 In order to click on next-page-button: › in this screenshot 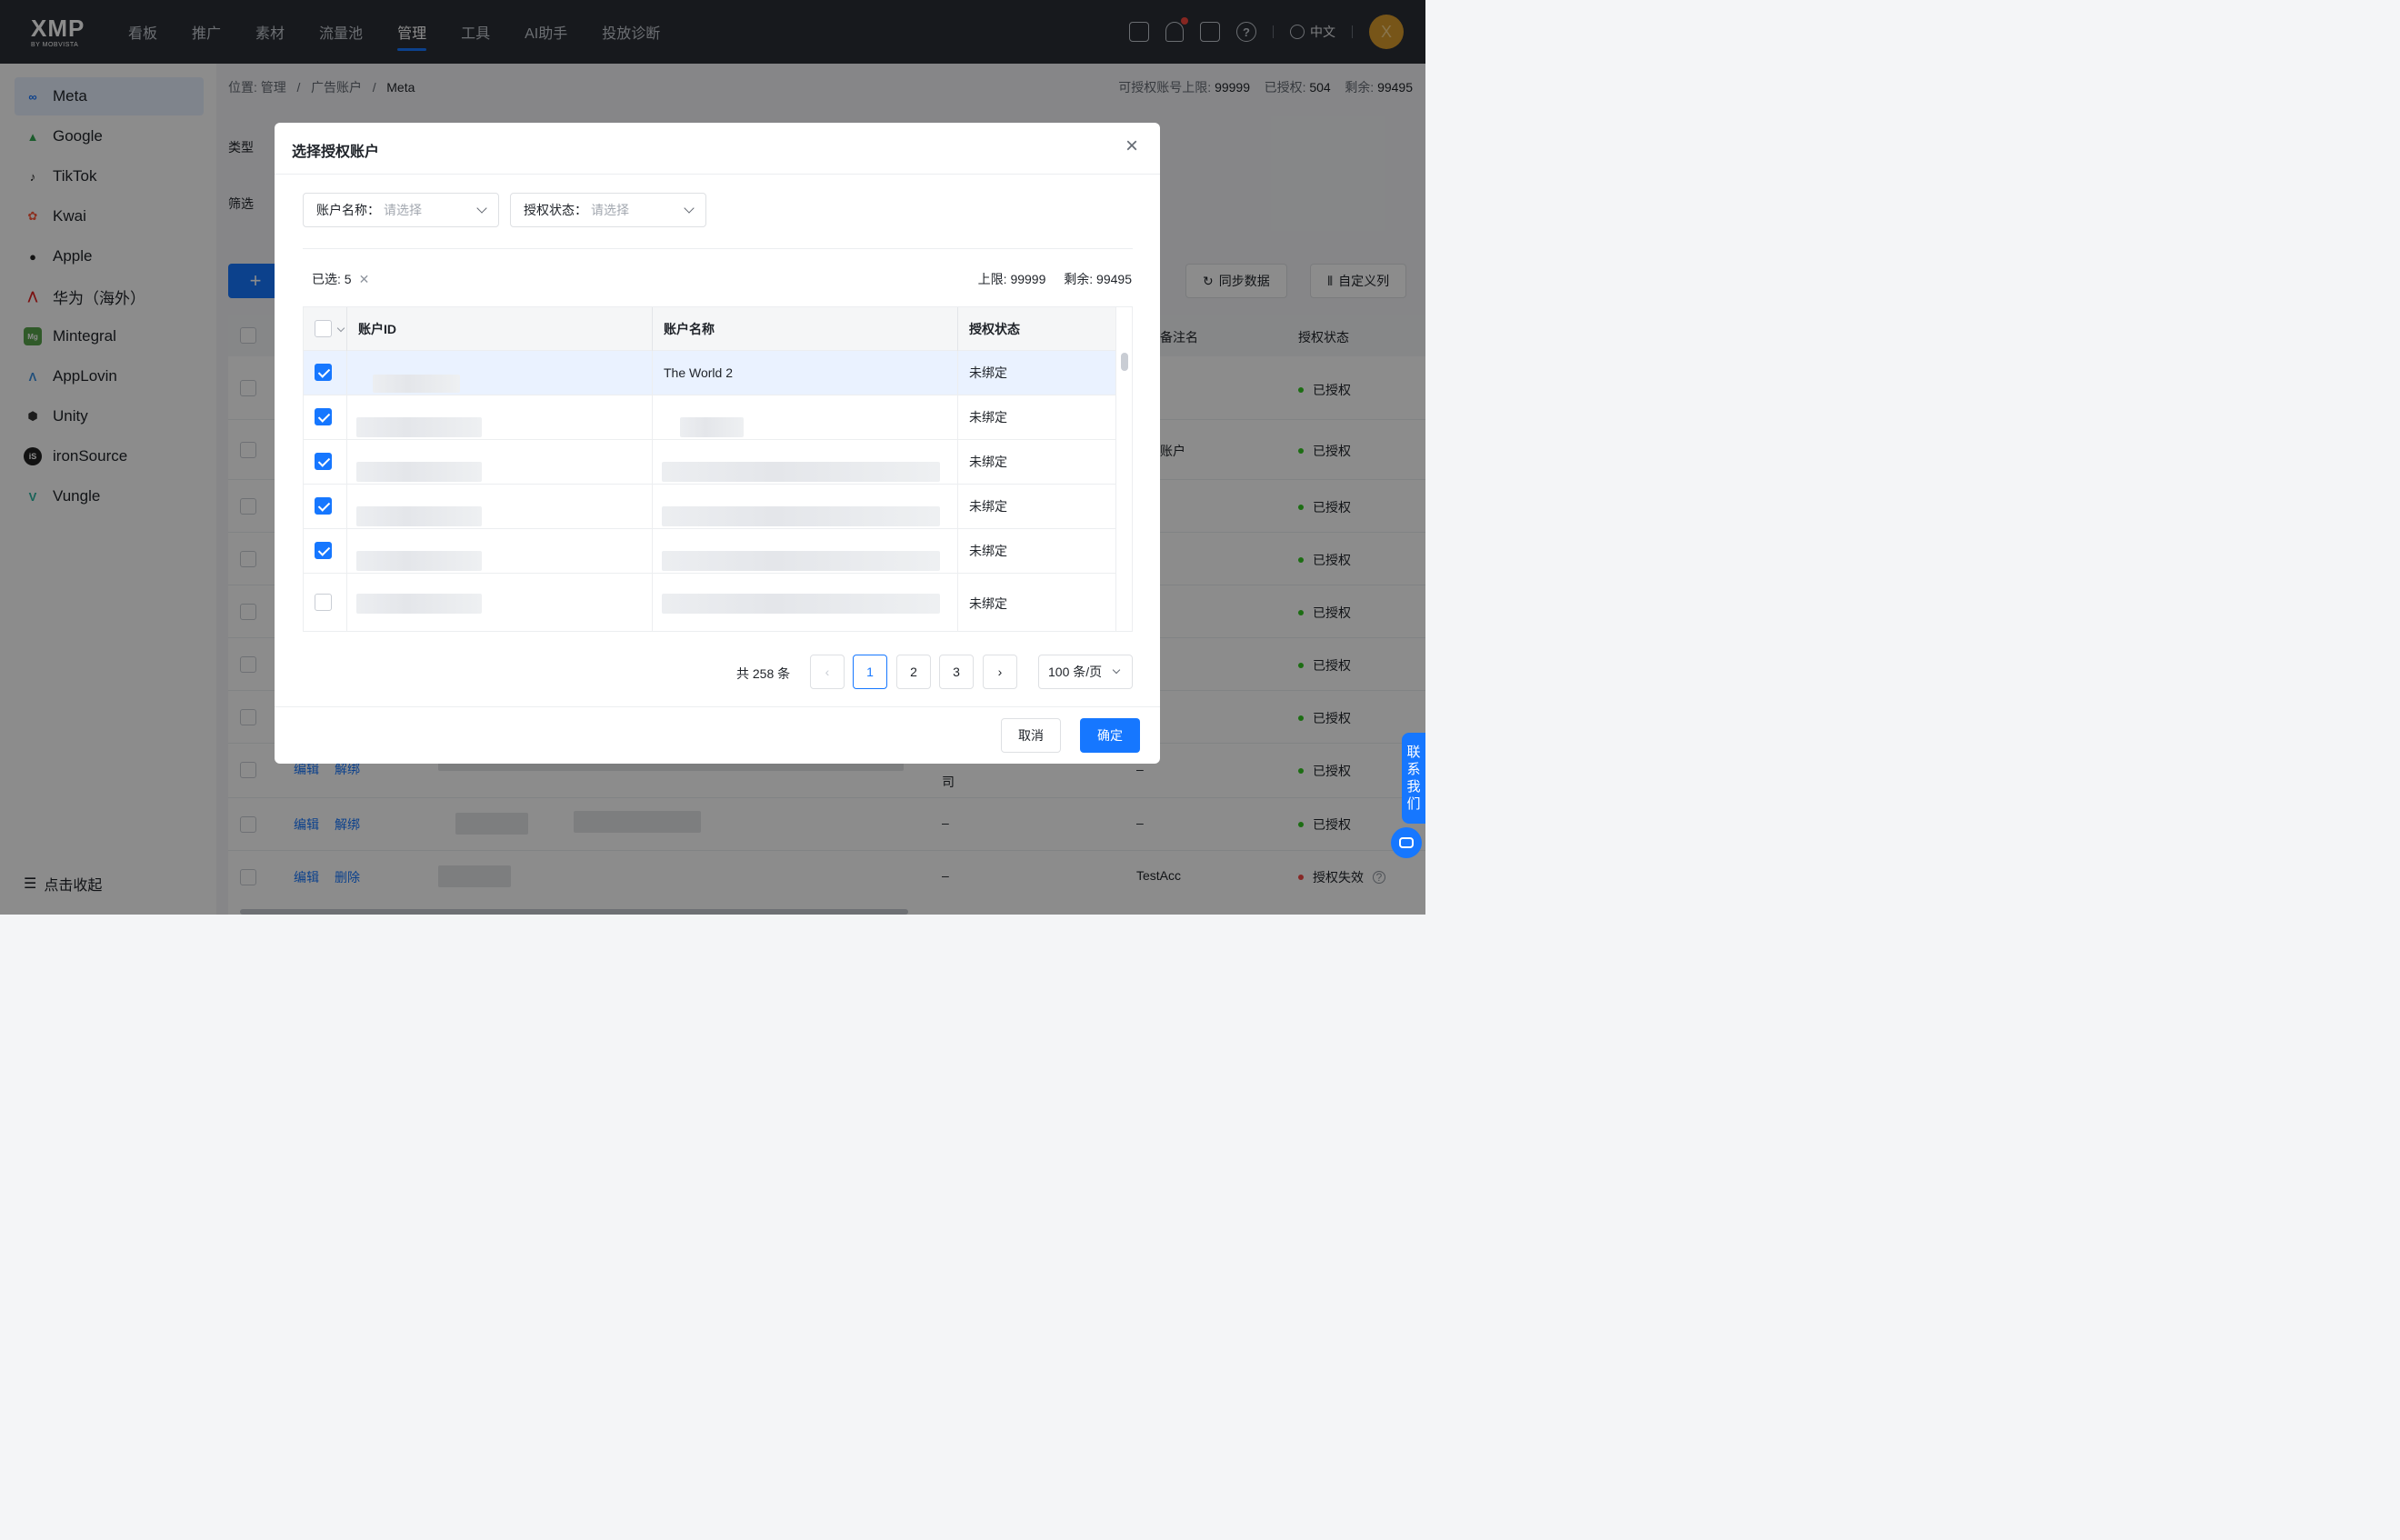, I will do `click(1000, 672)`.